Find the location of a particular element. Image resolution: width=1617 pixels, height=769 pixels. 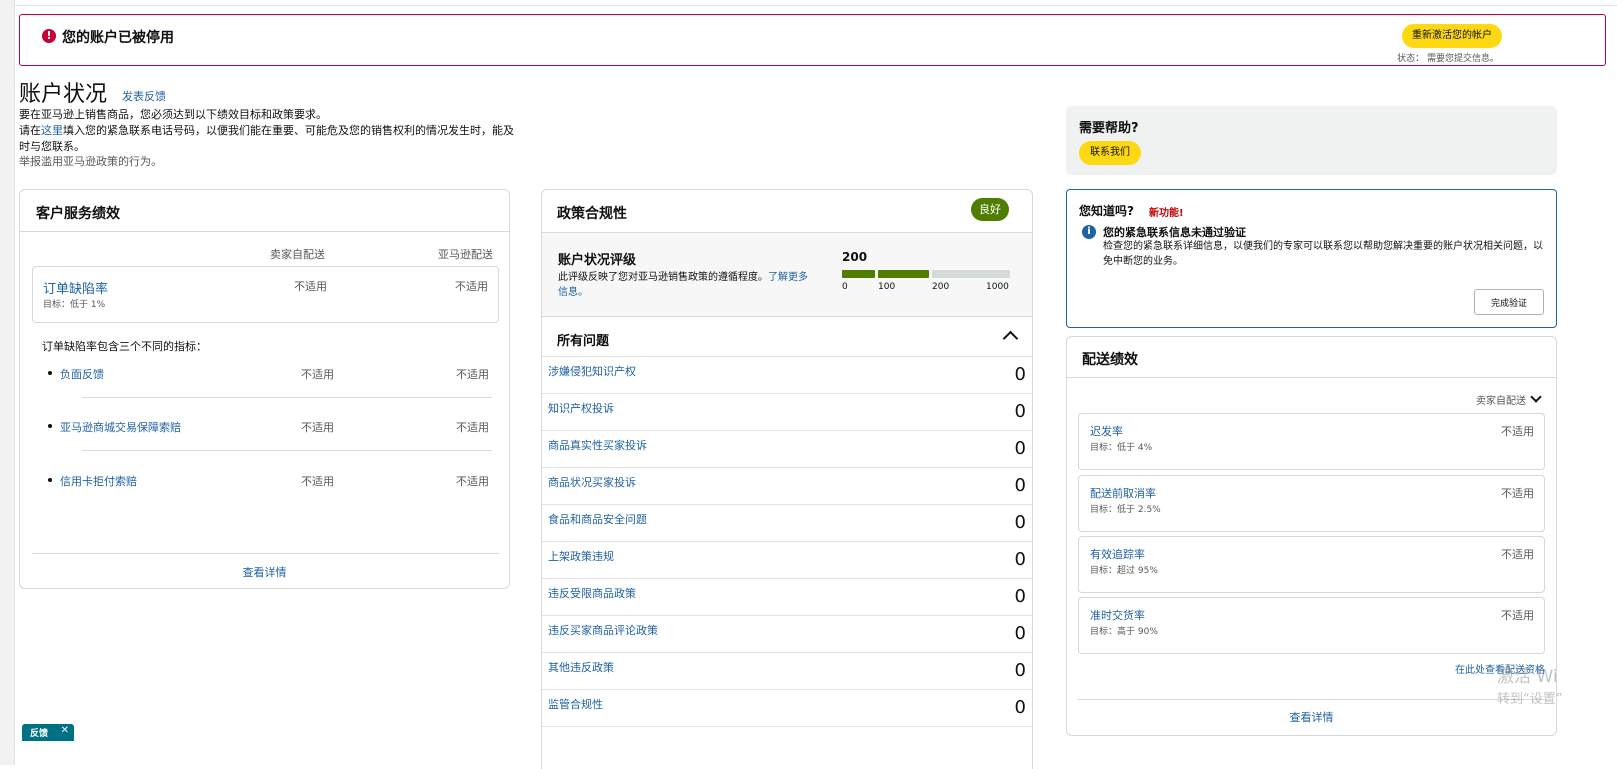

intro-line-1: 要在亚马逊上销售商品，您必须达到以下绩效目标和政策要求。 is located at coordinates (173, 114).